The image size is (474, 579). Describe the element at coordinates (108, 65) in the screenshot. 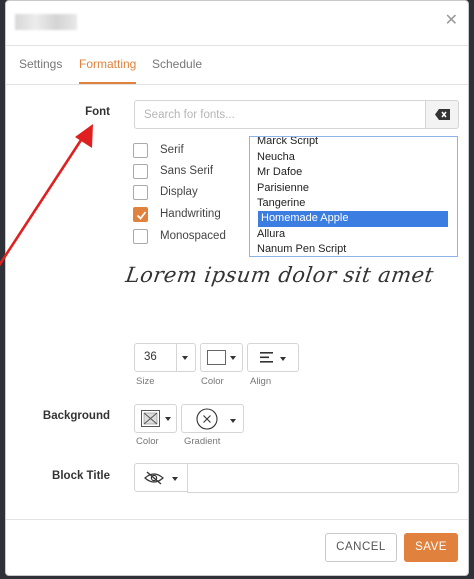

I see `tab-formatting: Formatting` at that location.